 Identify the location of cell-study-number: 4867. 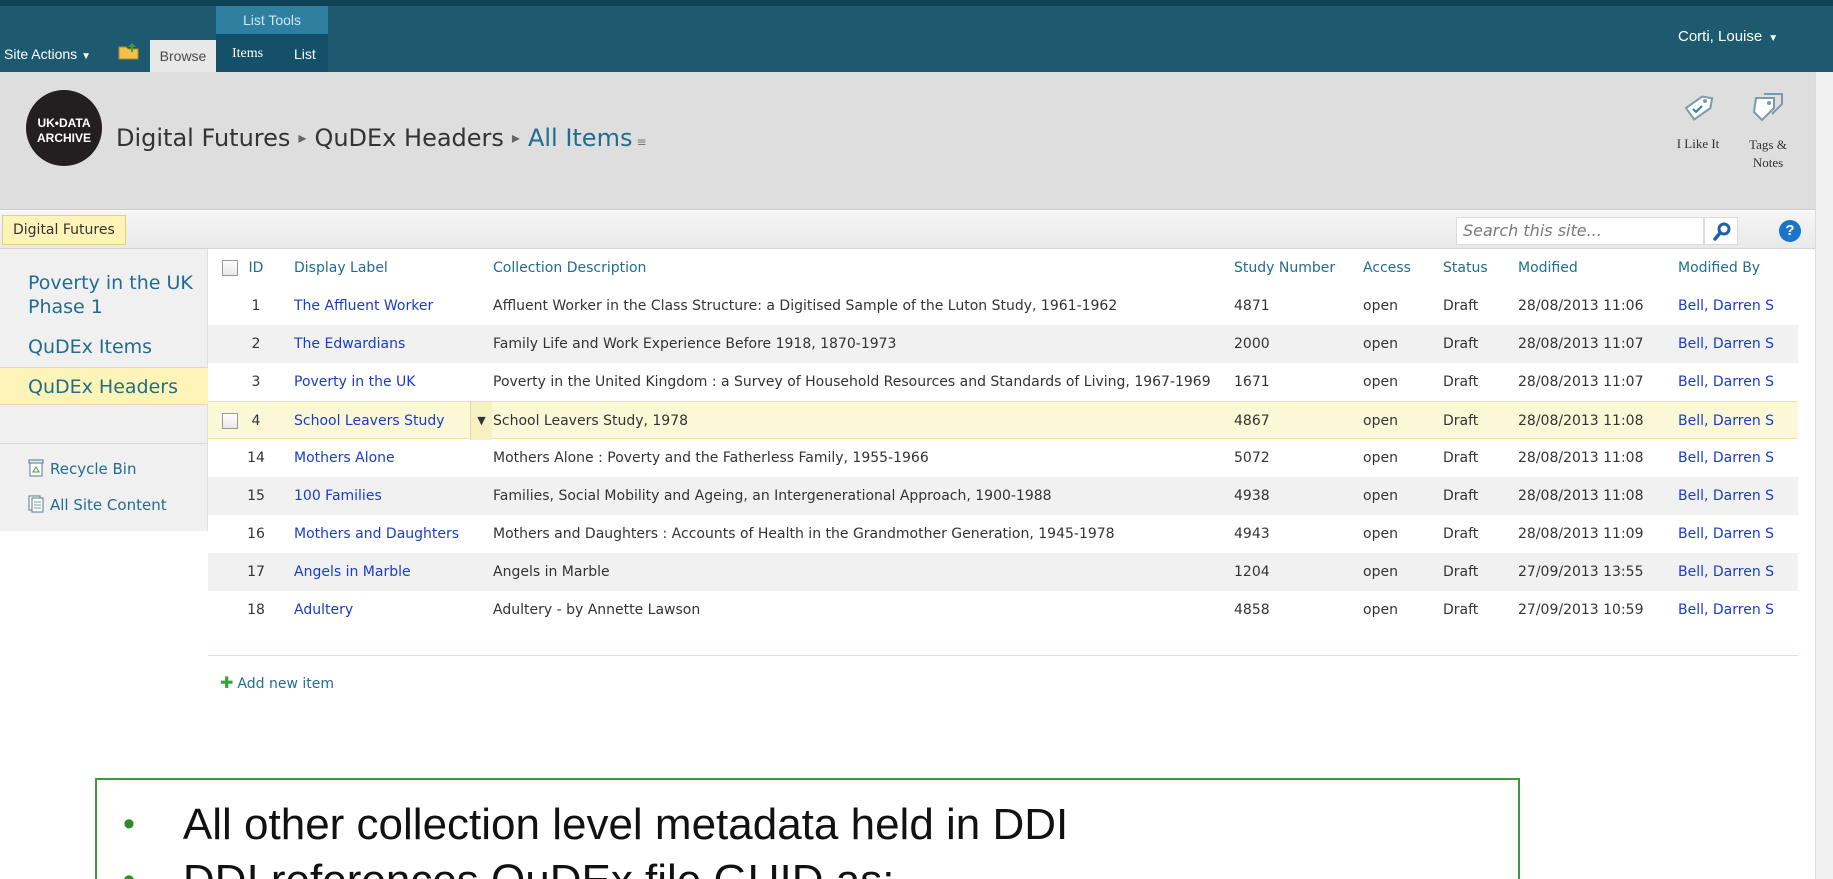
(1252, 421).